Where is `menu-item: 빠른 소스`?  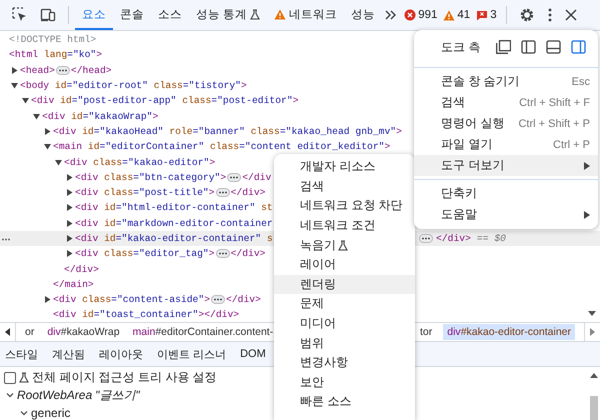
menu-item: 빠른 소스 is located at coordinates (344, 402).